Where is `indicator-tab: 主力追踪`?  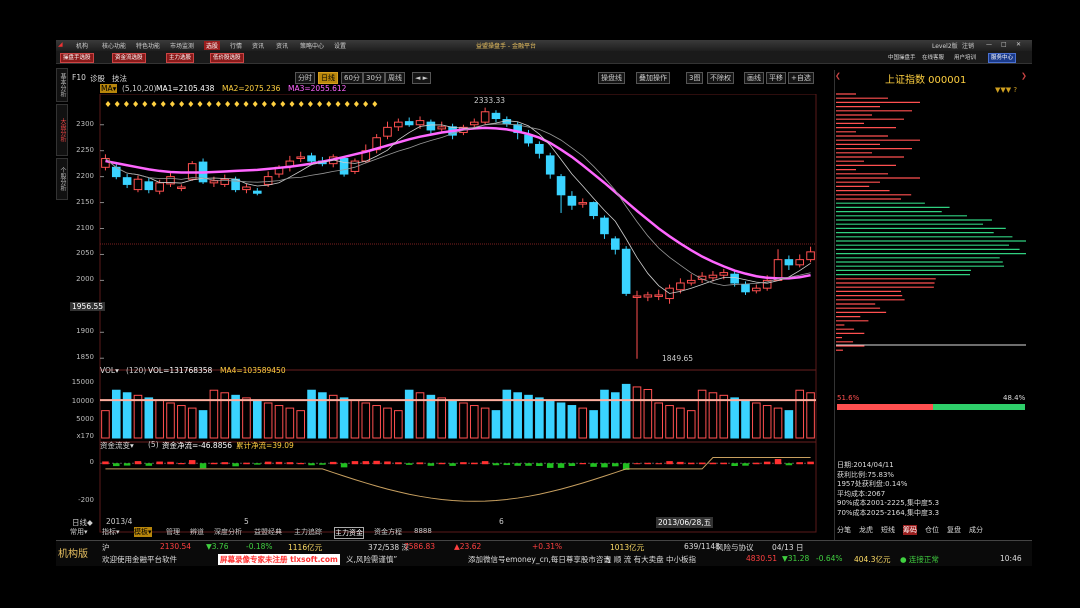
indicator-tab: 主力追踪 is located at coordinates (308, 532).